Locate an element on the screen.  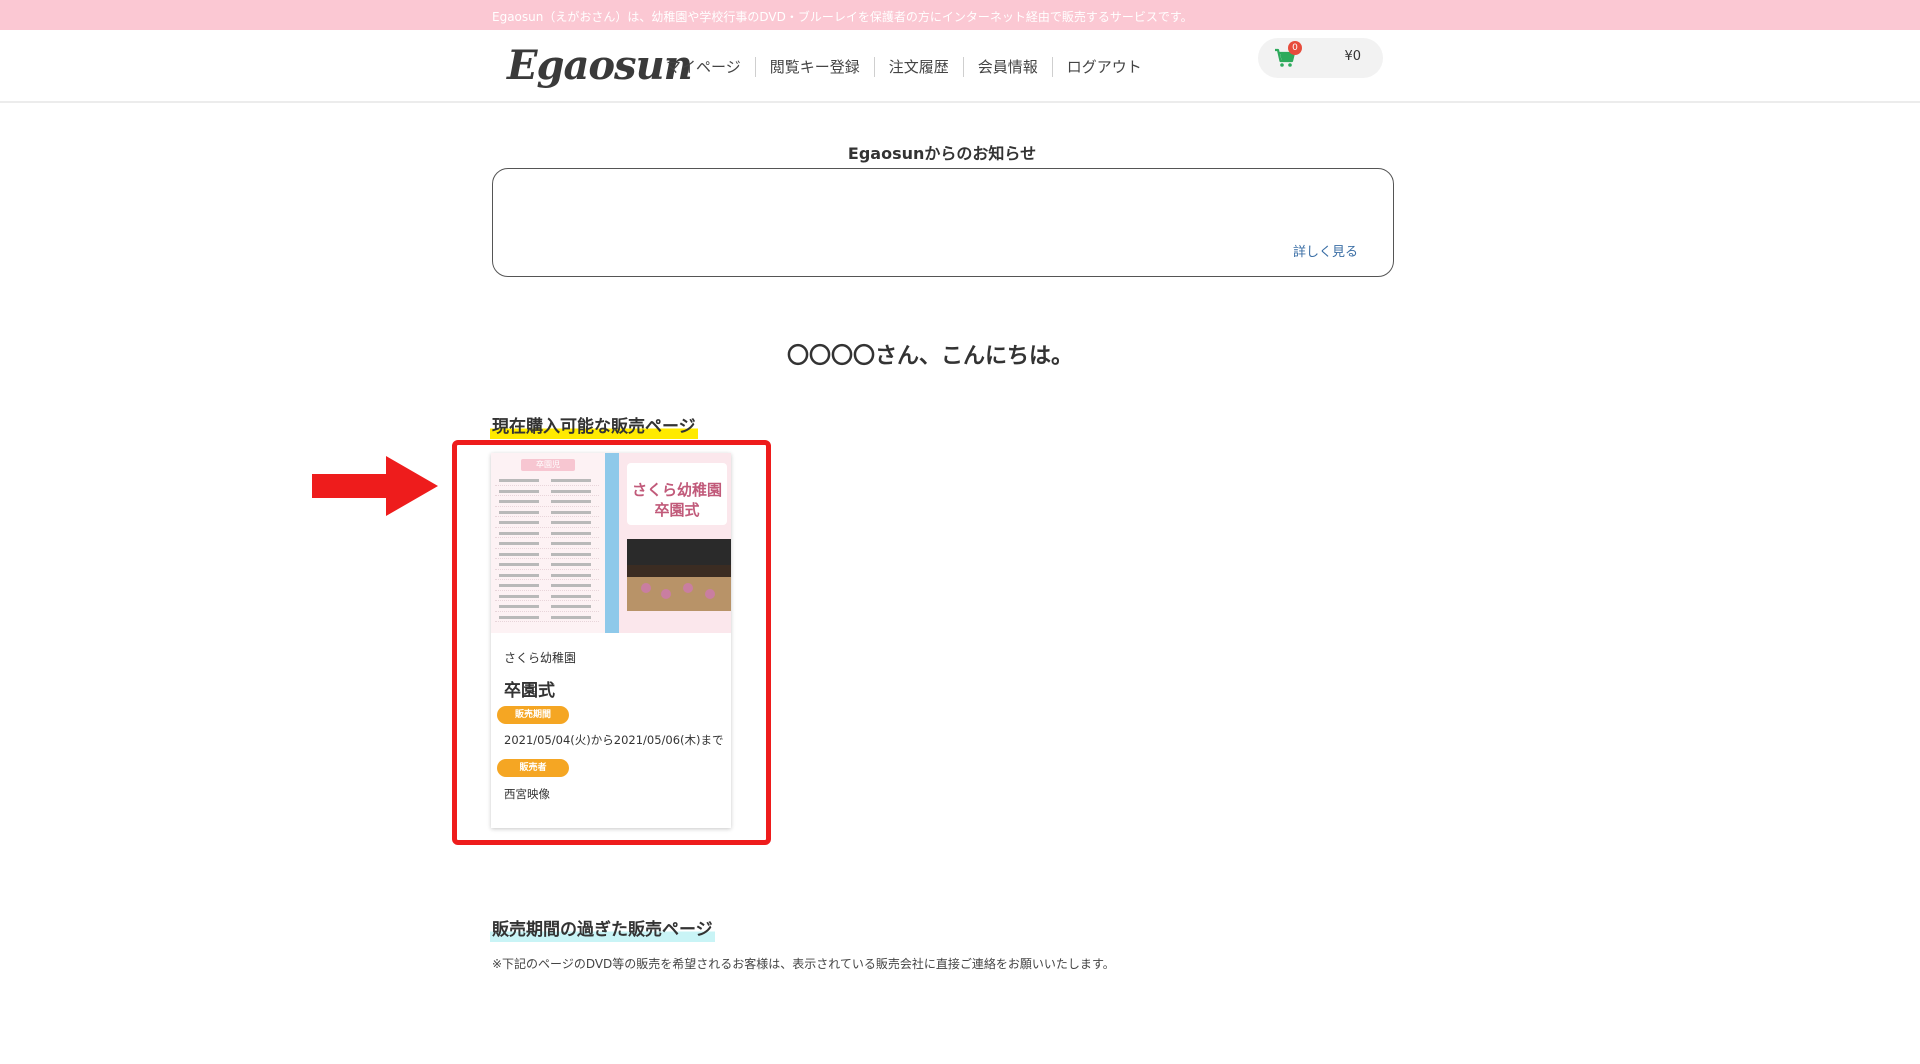
thumb-back-cover: 卒園児 is located at coordinates (548, 543).